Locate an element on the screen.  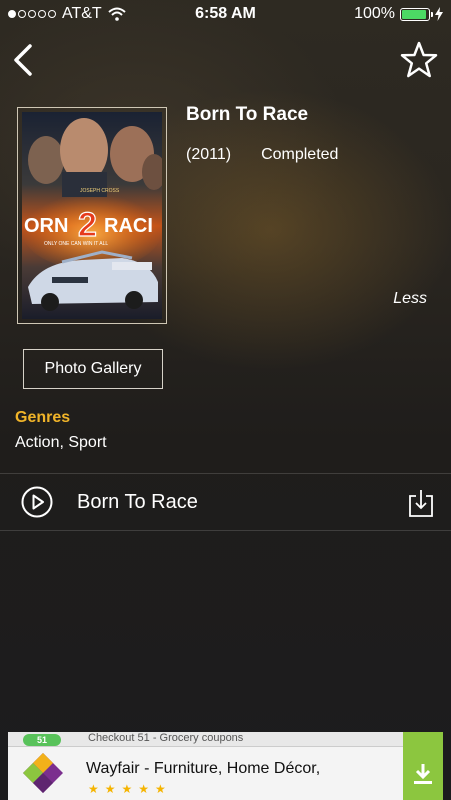
download-icon is located at coordinates (421, 503).